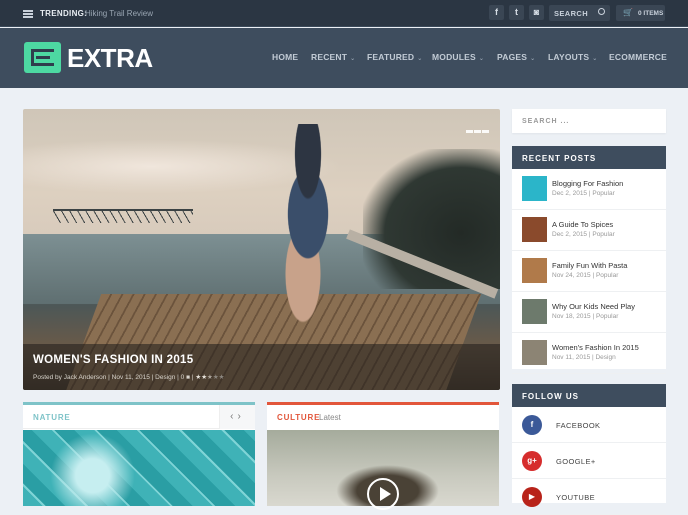 The height and width of the screenshot is (515, 688). What do you see at coordinates (536, 12) in the screenshot?
I see `instagram-icon: ◙` at bounding box center [536, 12].